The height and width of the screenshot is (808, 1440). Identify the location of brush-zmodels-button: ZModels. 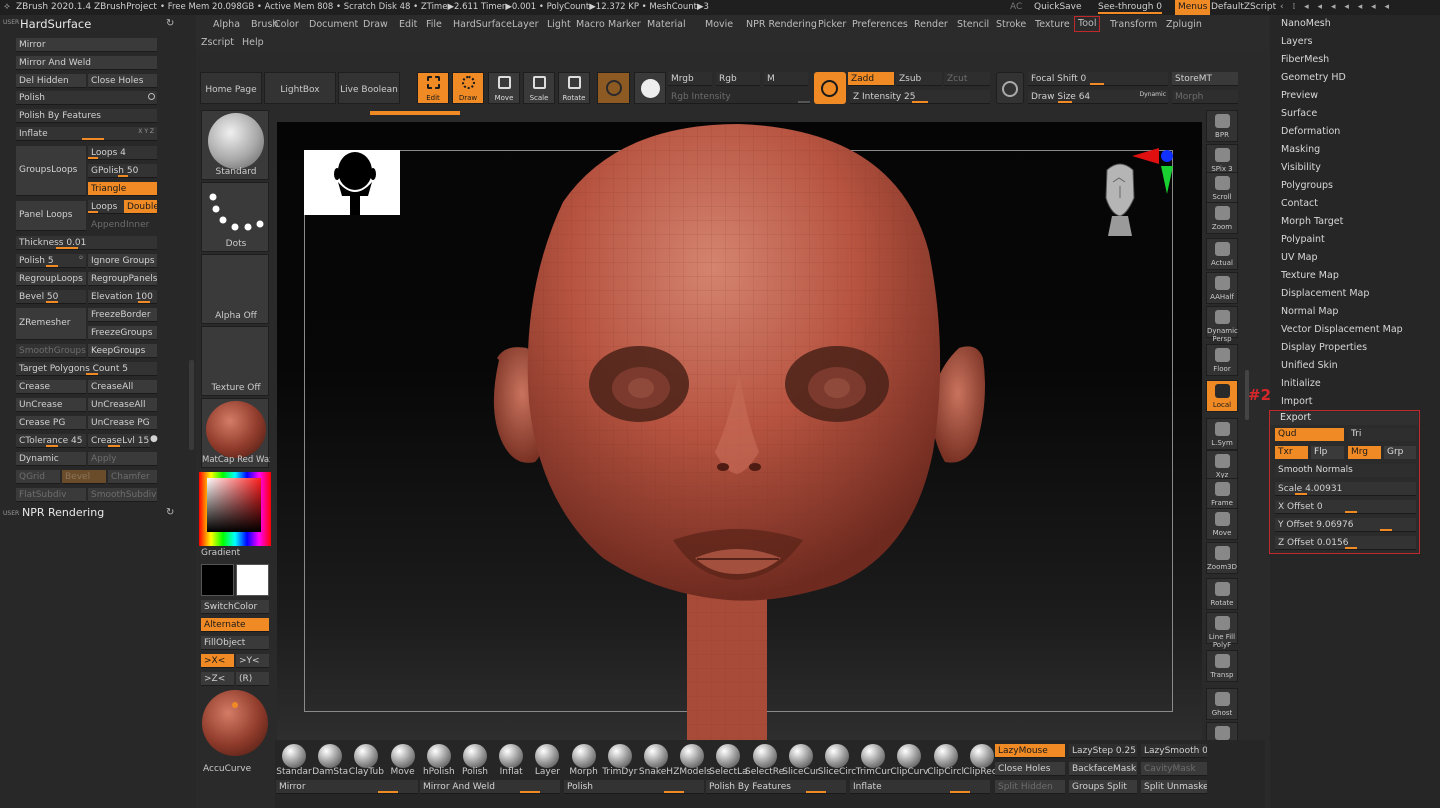
(692, 761).